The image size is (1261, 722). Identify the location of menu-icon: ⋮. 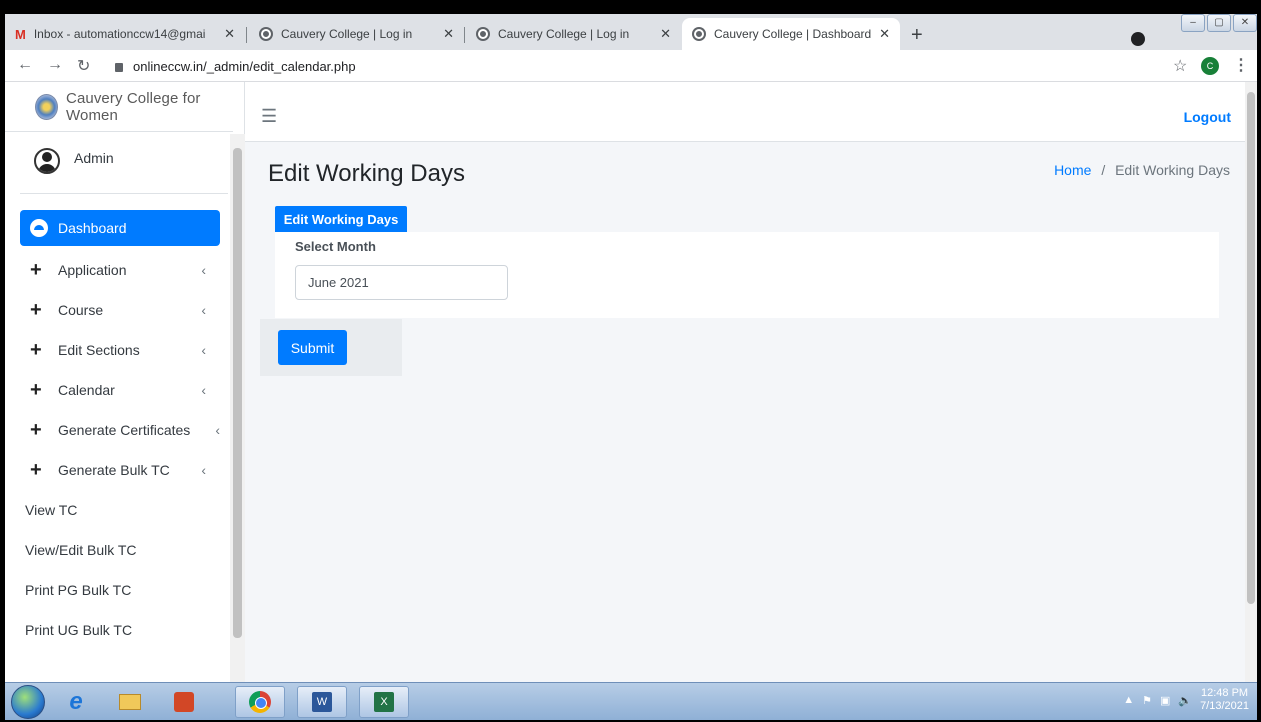
(1241, 65).